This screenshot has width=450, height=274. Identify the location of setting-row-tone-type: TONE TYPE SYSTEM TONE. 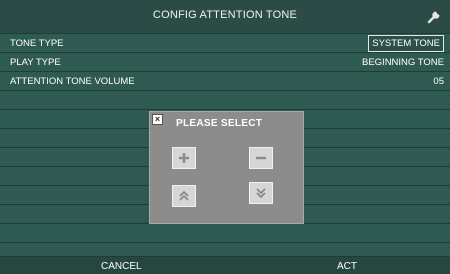
(225, 42).